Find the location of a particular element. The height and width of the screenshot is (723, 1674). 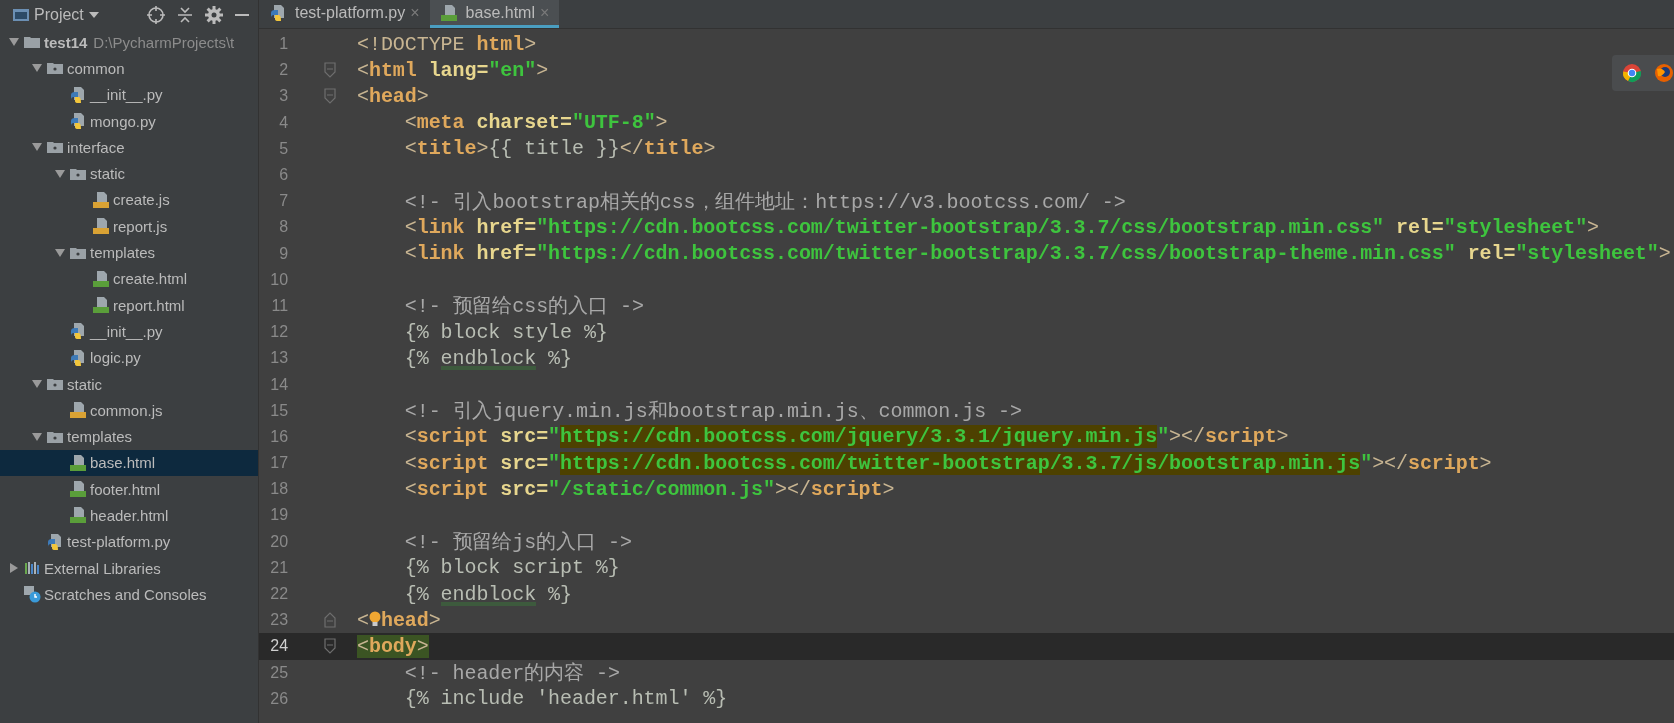

code-line: <!- 引入jquery.min.js和bootstrap.min.js、common.js -> is located at coordinates (712, 412).